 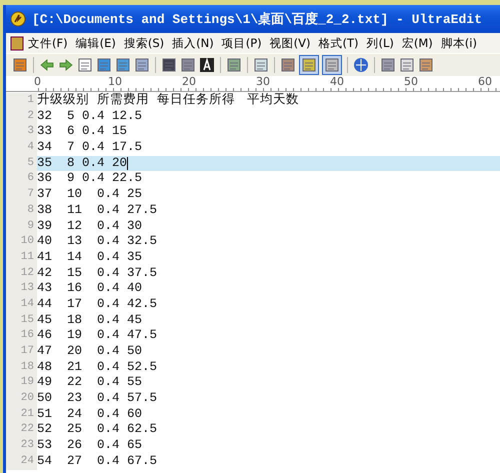 What do you see at coordinates (242, 43) in the screenshot?
I see `menu-item: 项目(P)` at bounding box center [242, 43].